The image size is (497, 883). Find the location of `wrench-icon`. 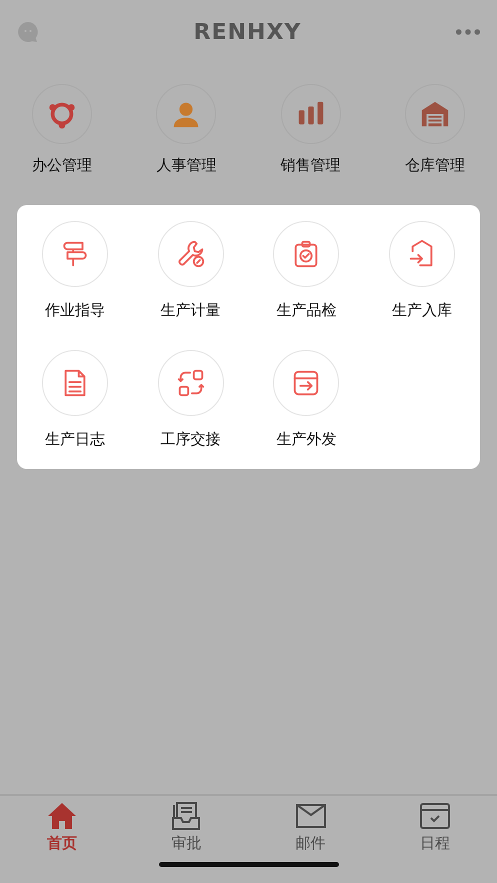

wrench-icon is located at coordinates (191, 254).